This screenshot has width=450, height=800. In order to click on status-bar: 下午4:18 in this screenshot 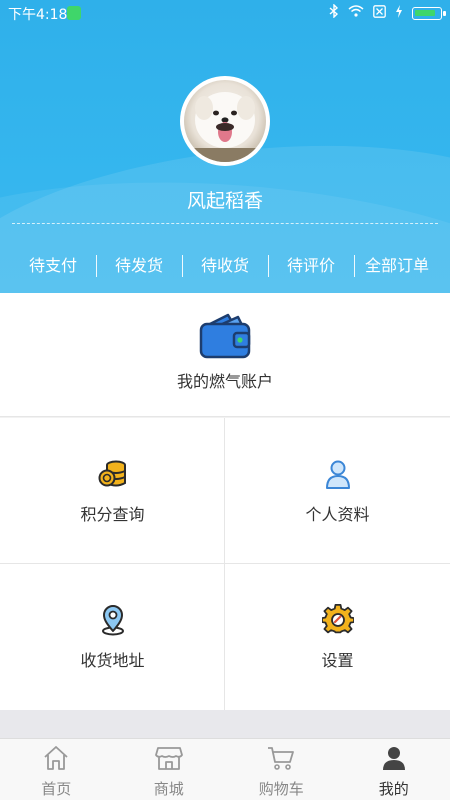, I will do `click(225, 13)`.